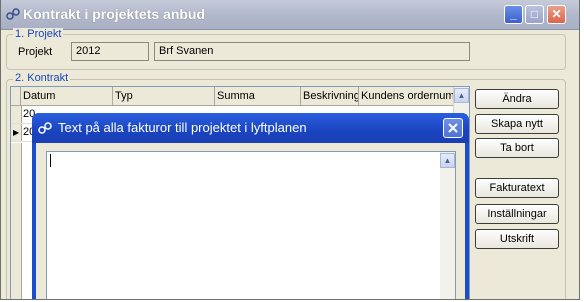  What do you see at coordinates (38, 34) in the screenshot?
I see `projekt-group-label: 1. Projekt` at bounding box center [38, 34].